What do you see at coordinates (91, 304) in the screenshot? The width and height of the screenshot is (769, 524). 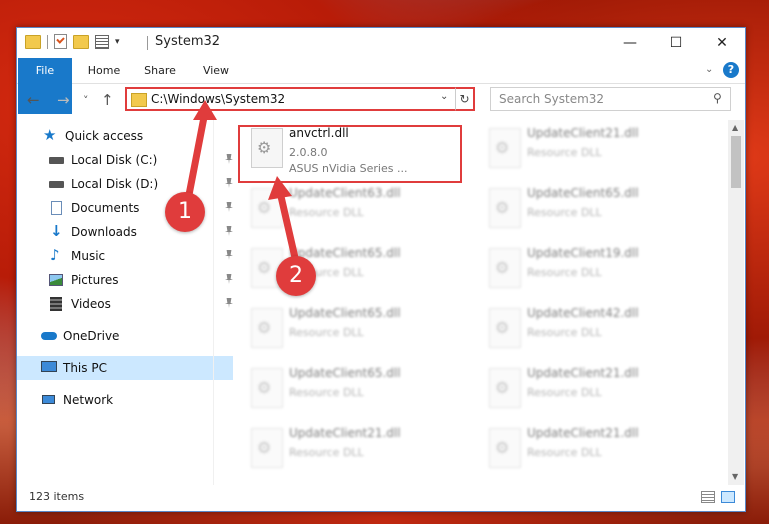 I see `sidebar-item-label: Videos` at bounding box center [91, 304].